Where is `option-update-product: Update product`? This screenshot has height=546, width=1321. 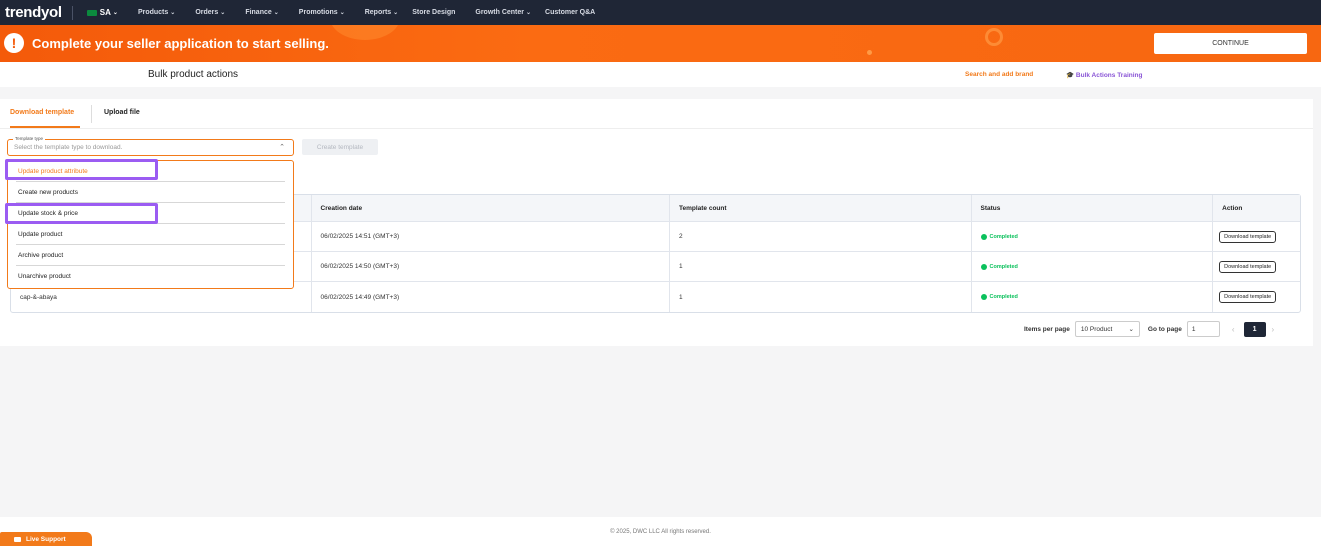 option-update-product: Update product is located at coordinates (150, 234).